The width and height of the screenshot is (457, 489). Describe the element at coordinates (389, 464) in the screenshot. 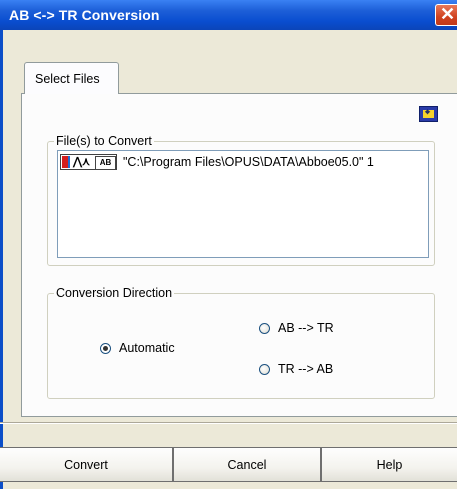

I see `help-button: Help` at that location.